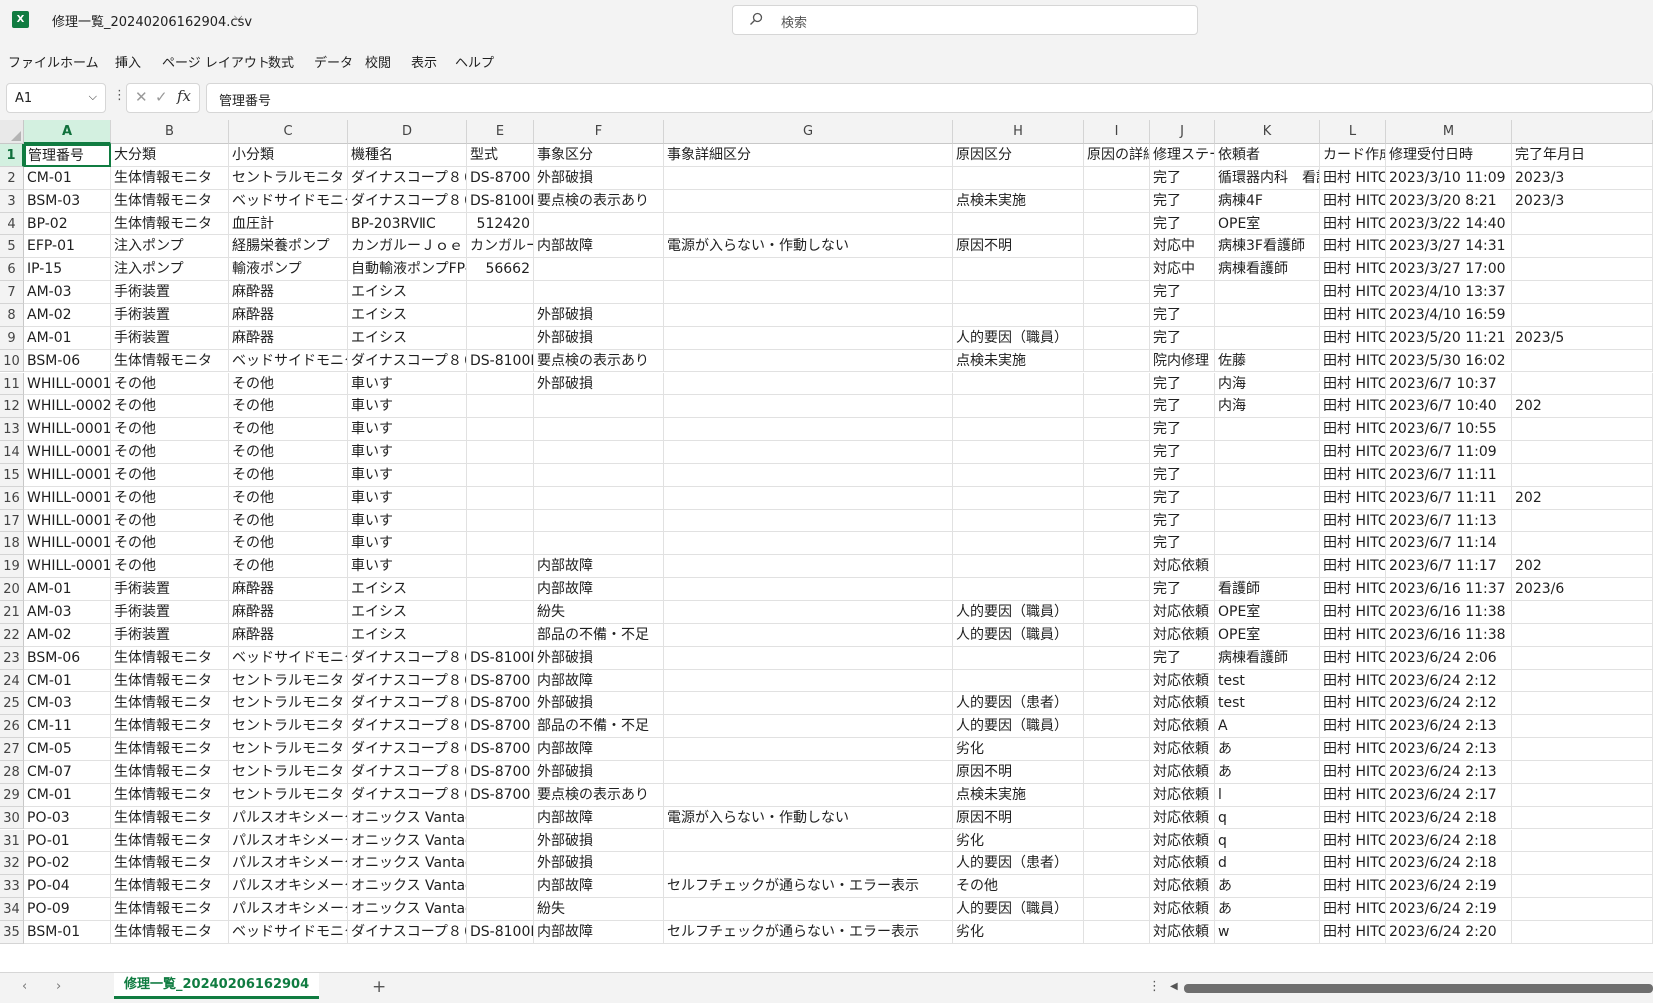  What do you see at coordinates (500, 247) in the screenshot?
I see `table-cell: カンガルーJoey` at bounding box center [500, 247].